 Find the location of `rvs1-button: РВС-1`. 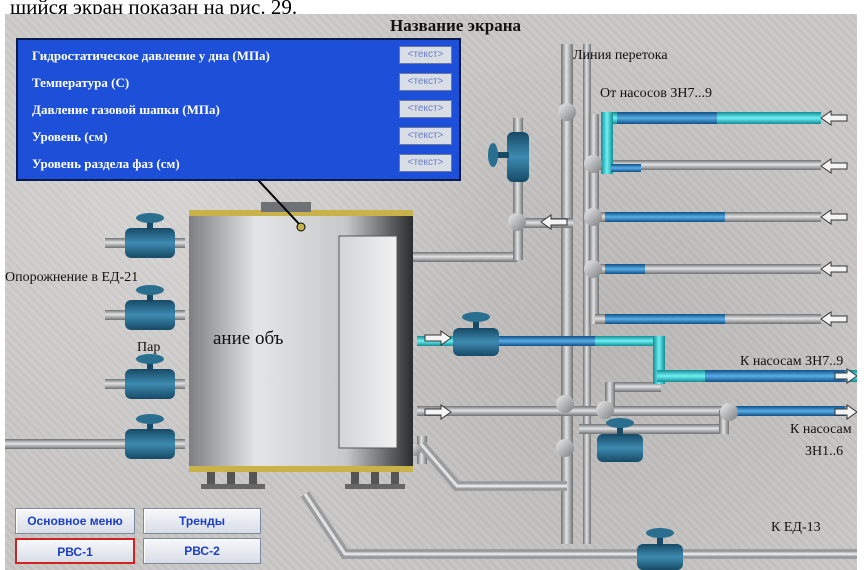

rvs1-button: РВС-1 is located at coordinates (75, 551).